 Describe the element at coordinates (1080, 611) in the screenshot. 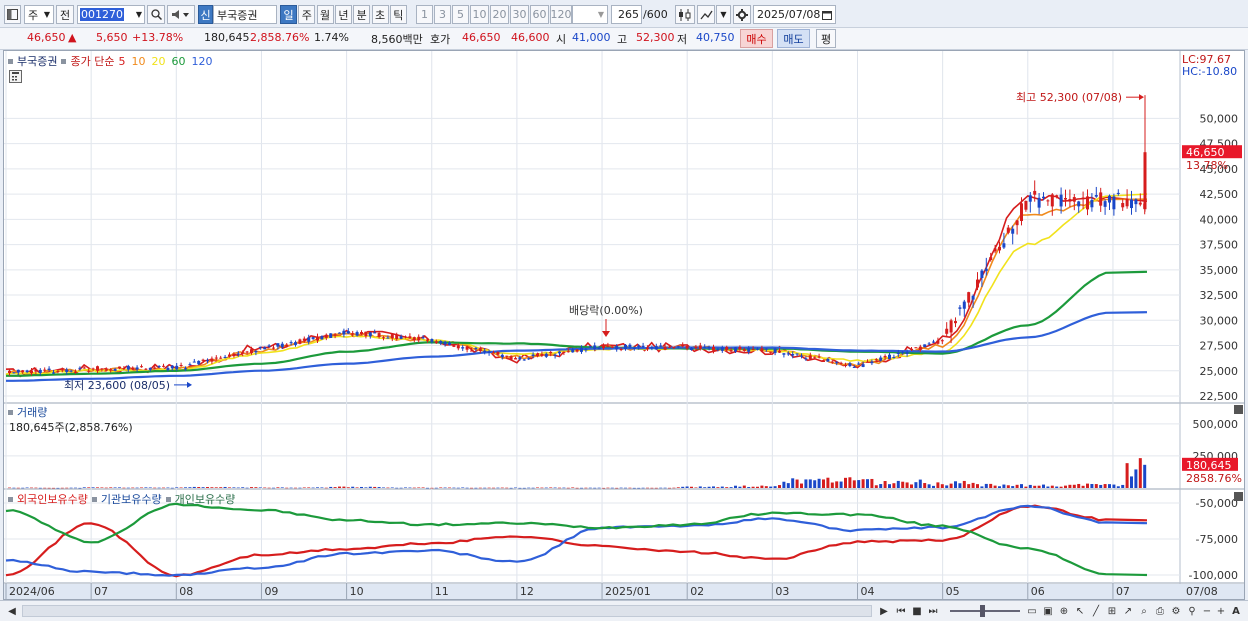

I see `draw-tool-icon: ↖` at that location.